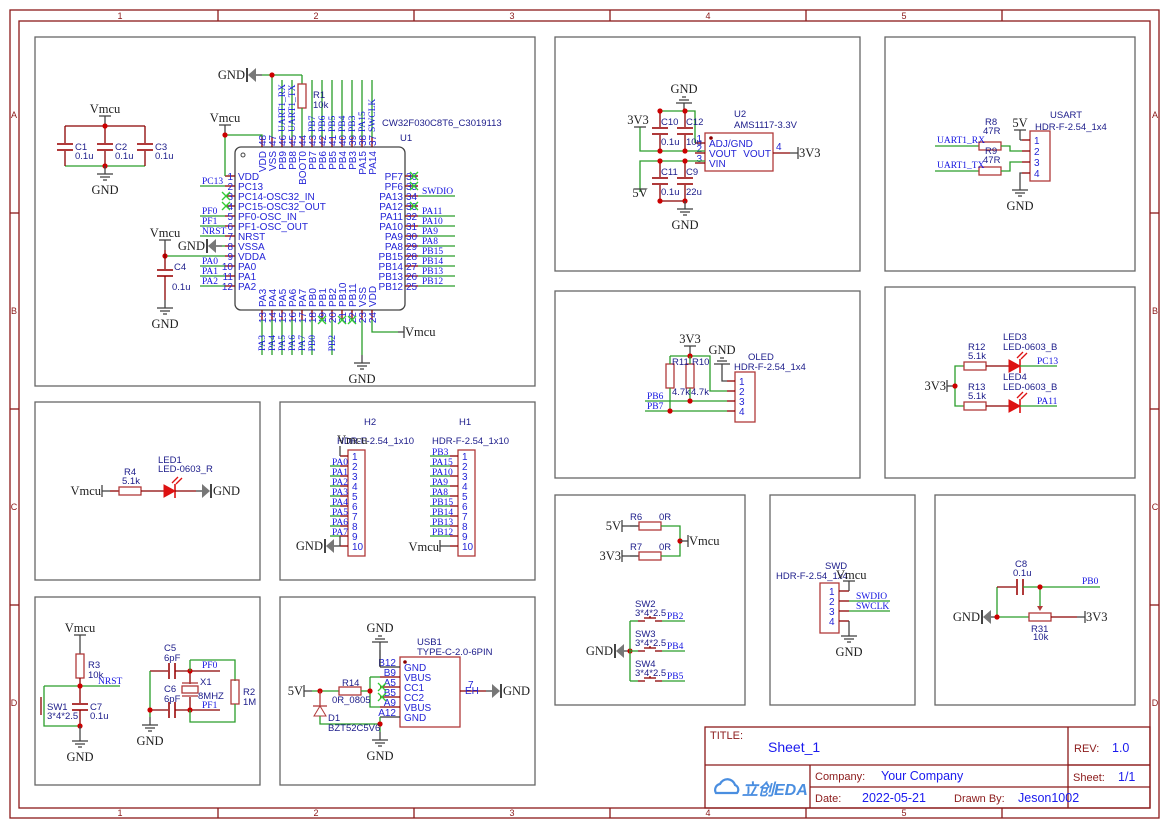 The width and height of the screenshot is (1169, 827). What do you see at coordinates (247, 287) in the screenshot?
I see `pin-name: PA2` at bounding box center [247, 287].